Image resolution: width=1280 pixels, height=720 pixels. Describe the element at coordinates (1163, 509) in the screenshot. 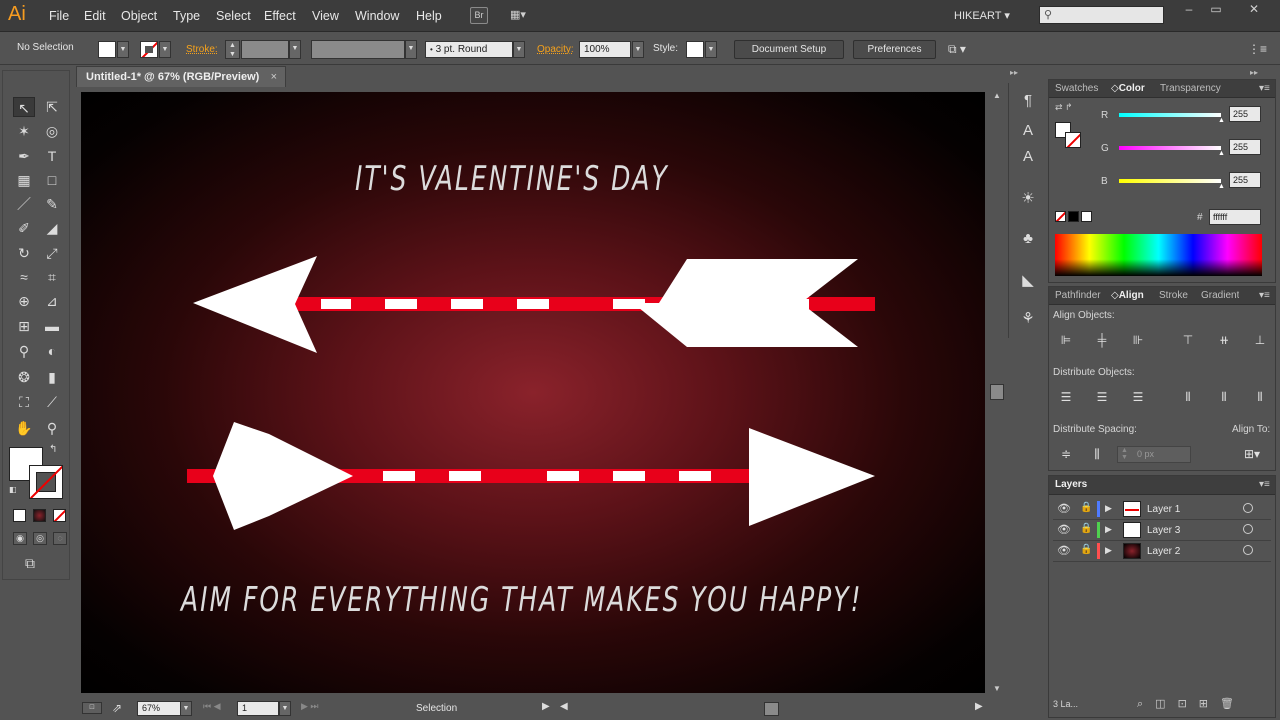

I see `layer-name: Layer 1` at that location.